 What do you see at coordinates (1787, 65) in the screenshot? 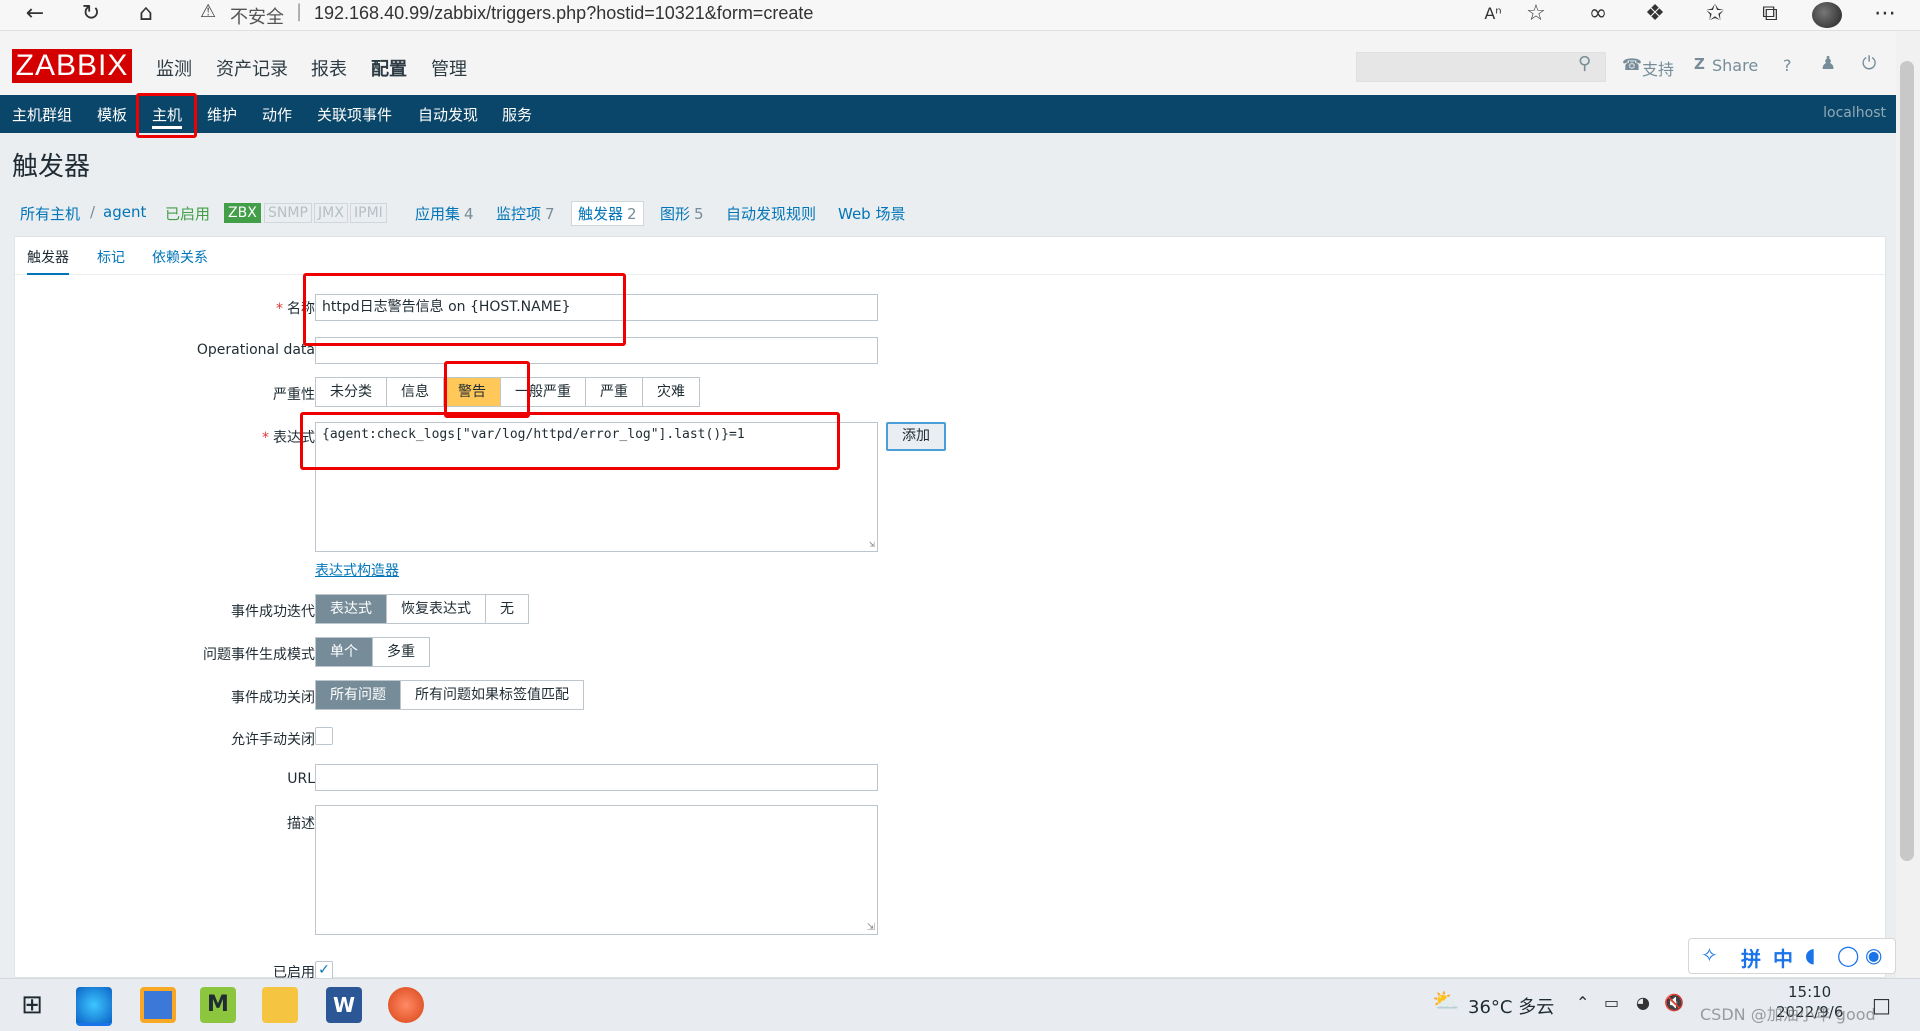
I see `help-link: ?` at bounding box center [1787, 65].